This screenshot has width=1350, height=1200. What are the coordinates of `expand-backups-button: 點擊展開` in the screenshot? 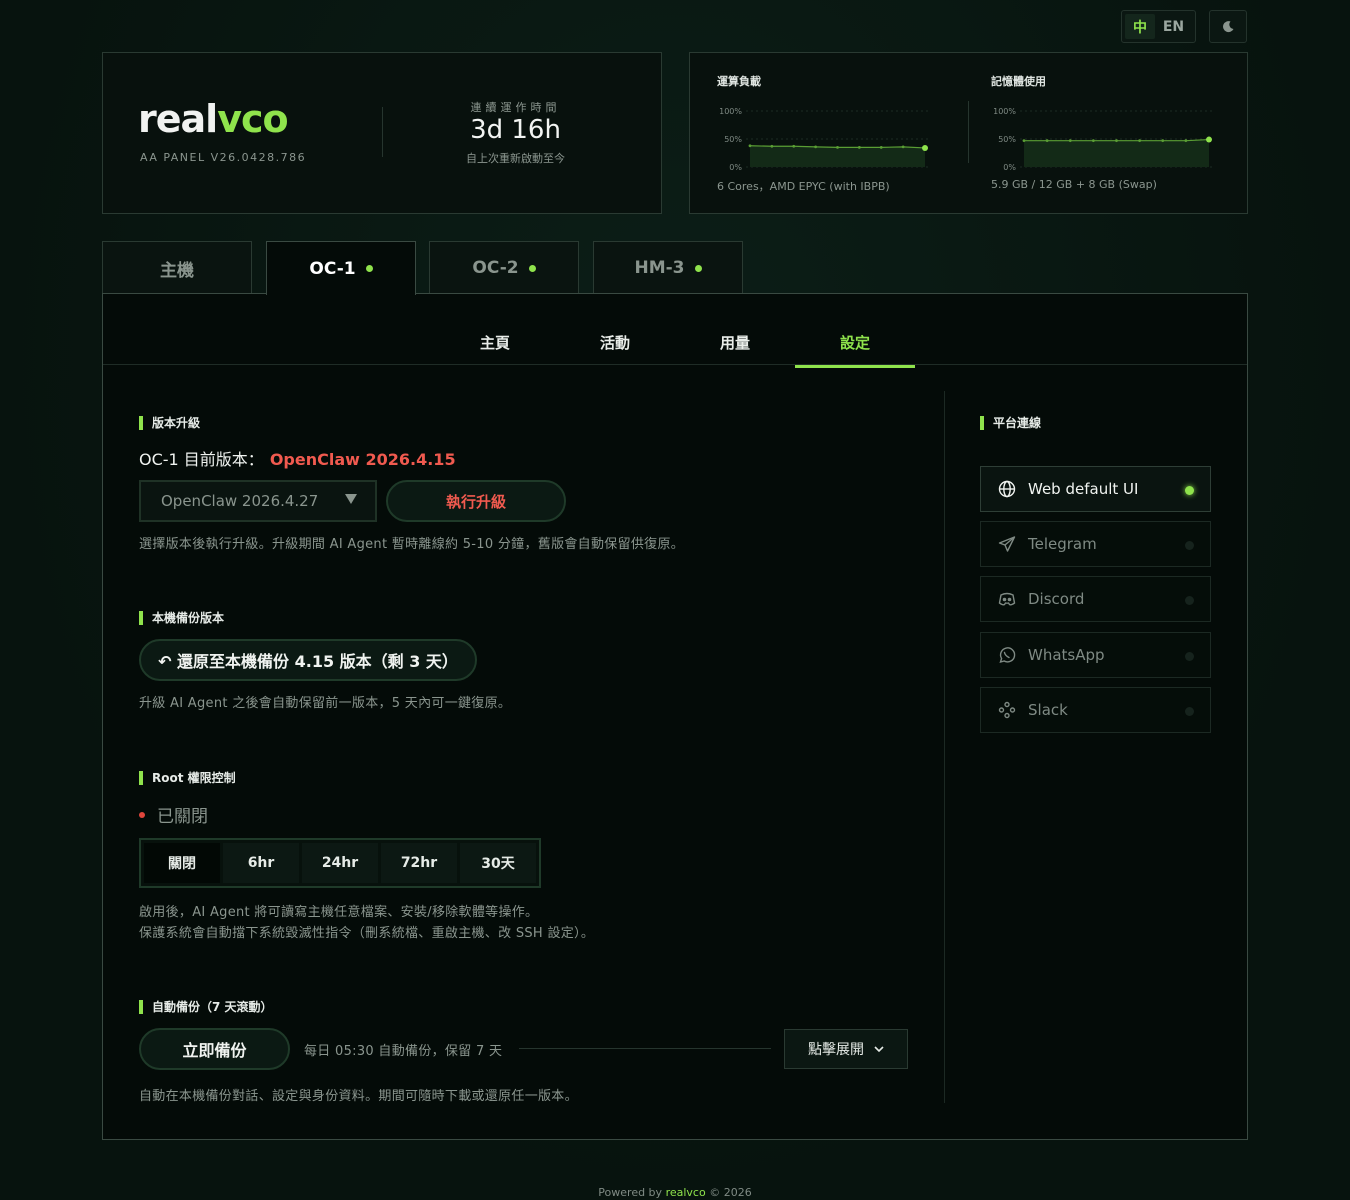 It's located at (846, 1049).